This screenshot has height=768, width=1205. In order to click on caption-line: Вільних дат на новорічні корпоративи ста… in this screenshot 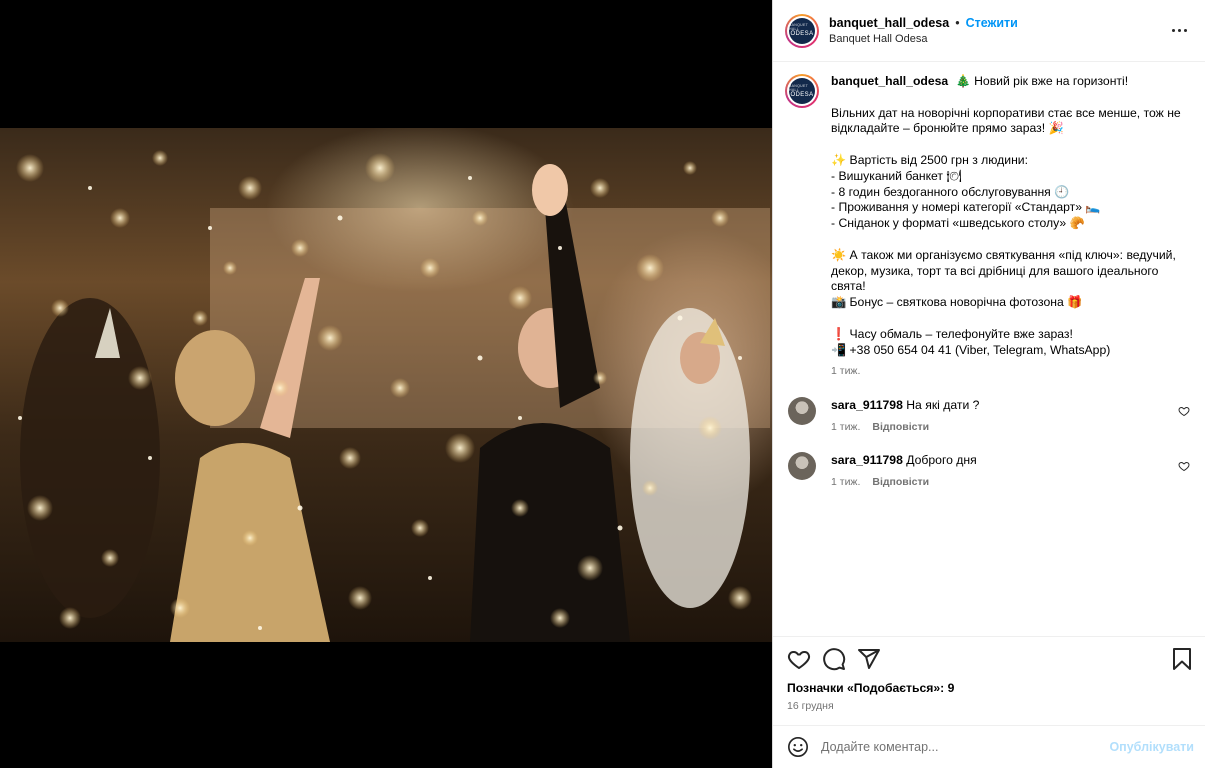, I will do `click(1008, 120)`.